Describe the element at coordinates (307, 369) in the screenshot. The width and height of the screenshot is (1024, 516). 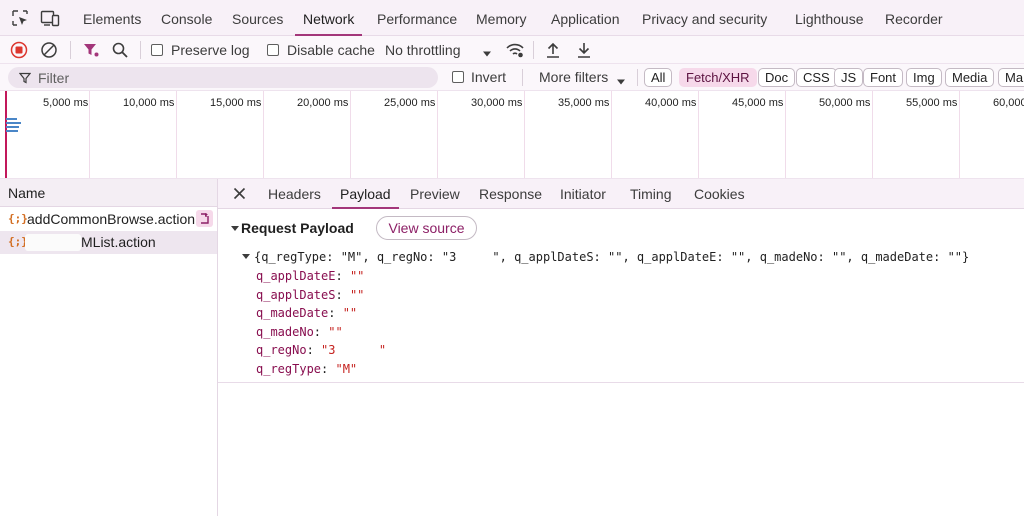
I see `payload-property: q_regType: "M"` at that location.